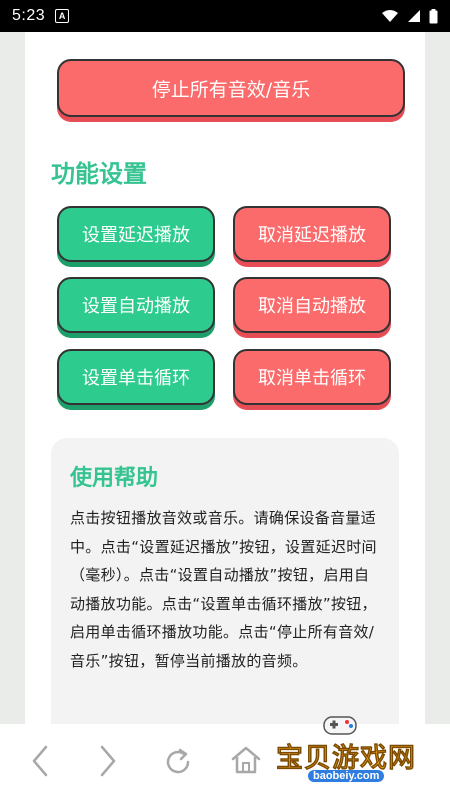  What do you see at coordinates (108, 761) in the screenshot?
I see `chevron-right-icon` at bounding box center [108, 761].